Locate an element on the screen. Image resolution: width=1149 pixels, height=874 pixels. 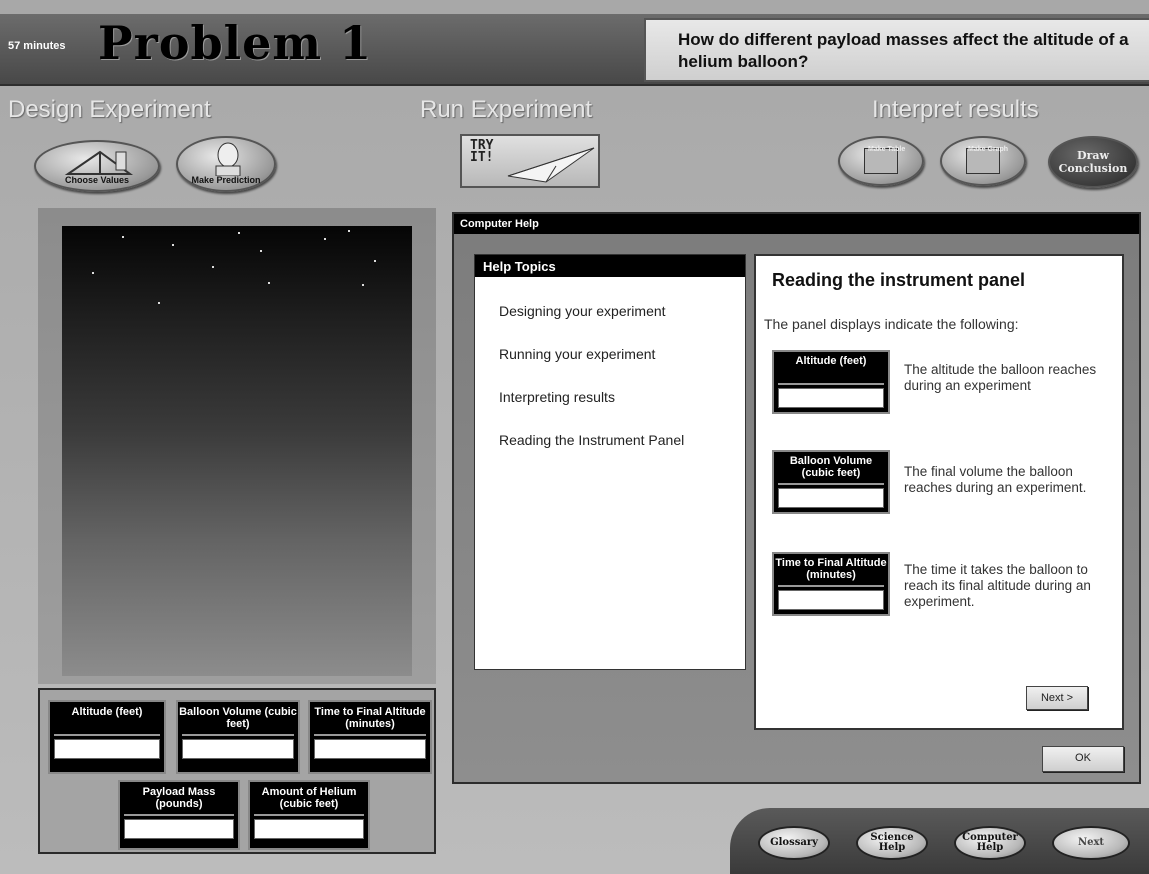
make-prediction-button: Make Prediction is located at coordinates (226, 164).